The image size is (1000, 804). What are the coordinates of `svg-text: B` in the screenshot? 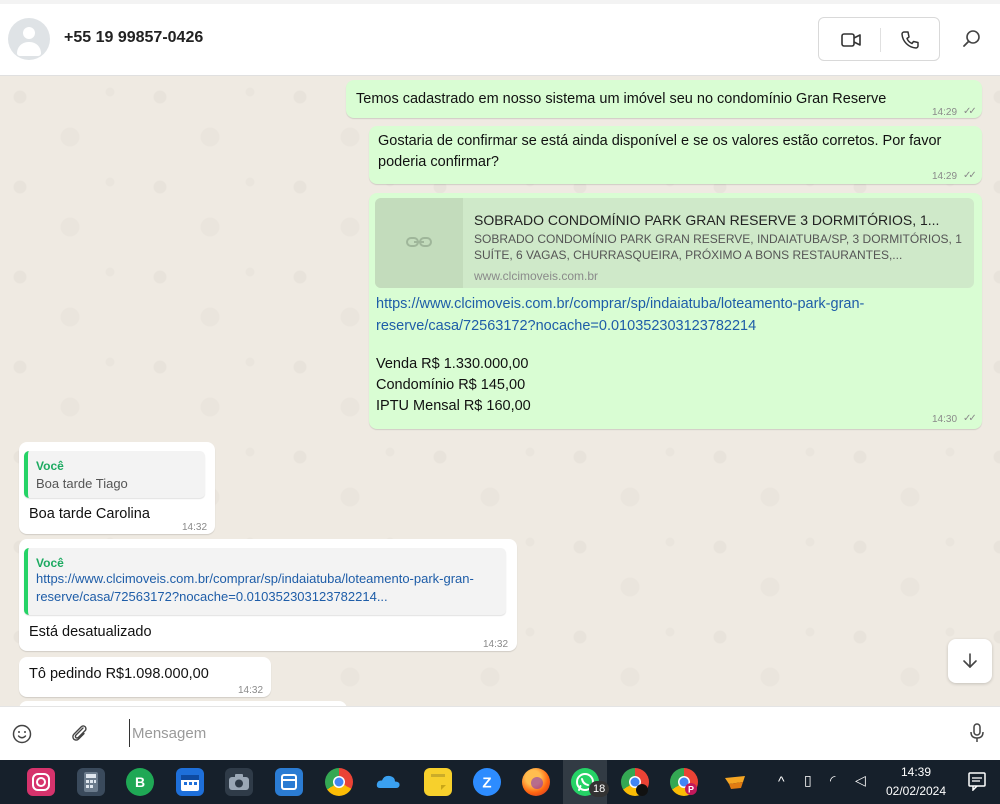 It's located at (140, 782).